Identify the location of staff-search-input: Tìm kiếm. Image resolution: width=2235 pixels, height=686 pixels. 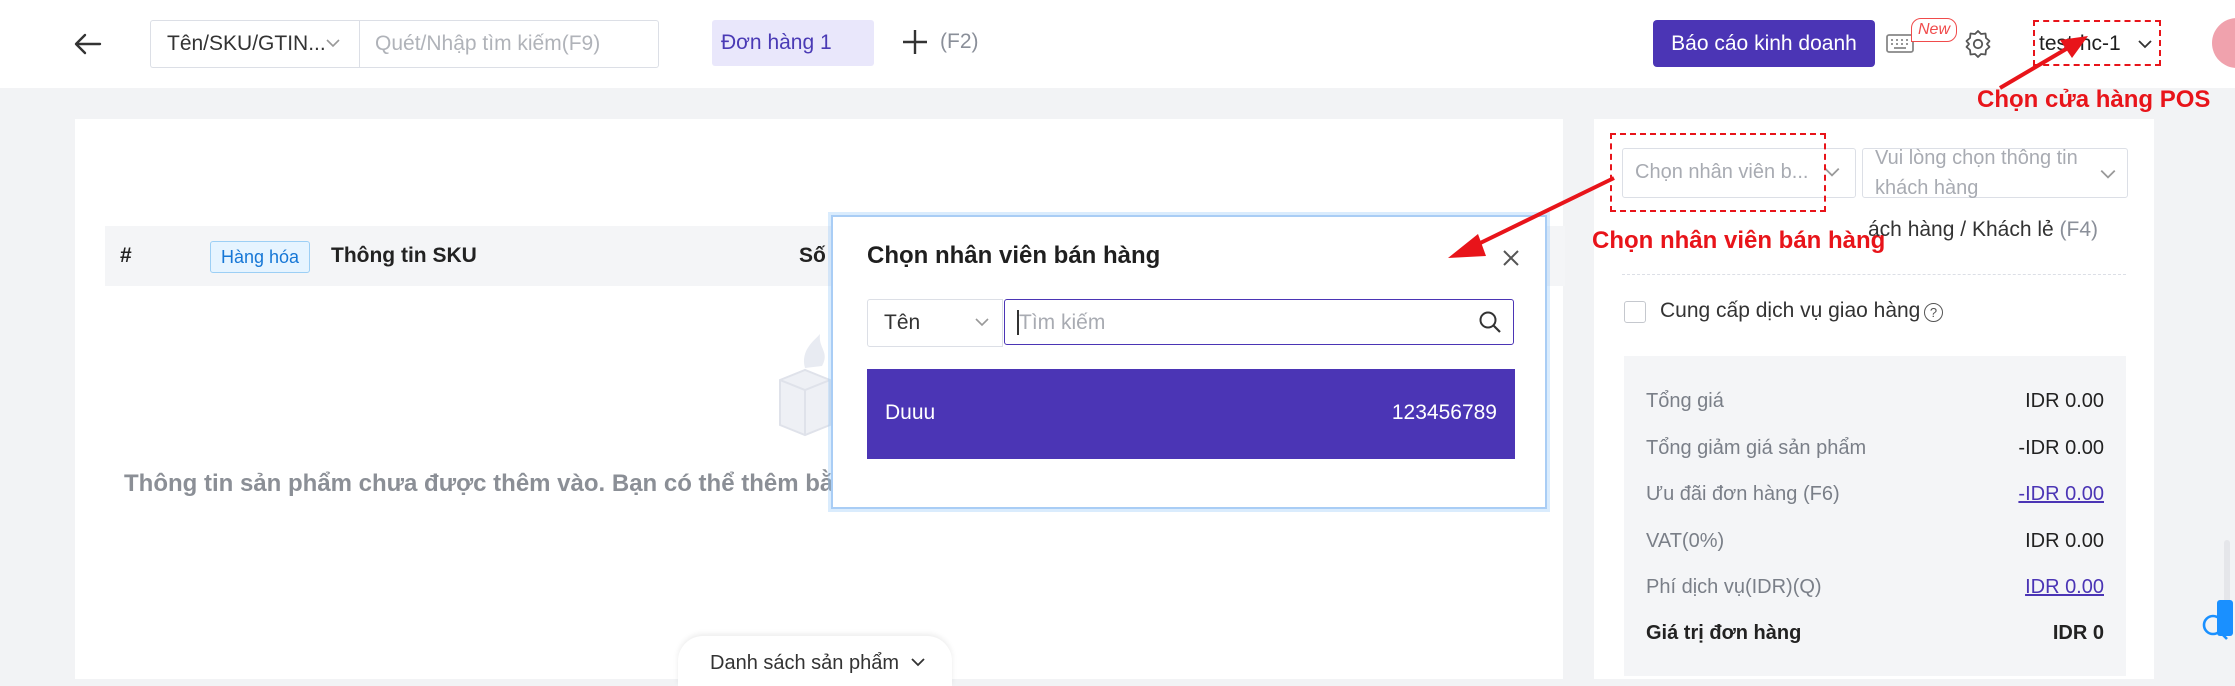
(1259, 322).